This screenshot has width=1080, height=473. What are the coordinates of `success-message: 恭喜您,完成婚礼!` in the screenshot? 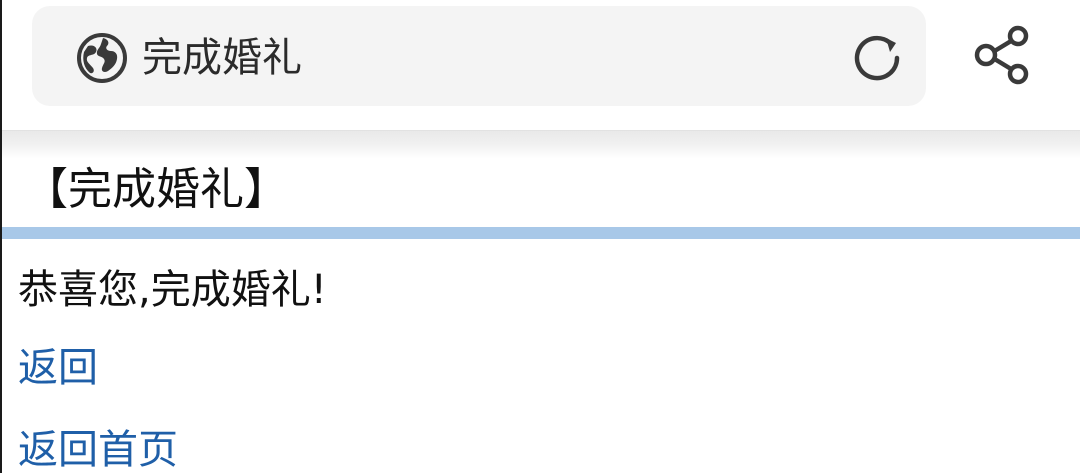 It's located at (172, 290).